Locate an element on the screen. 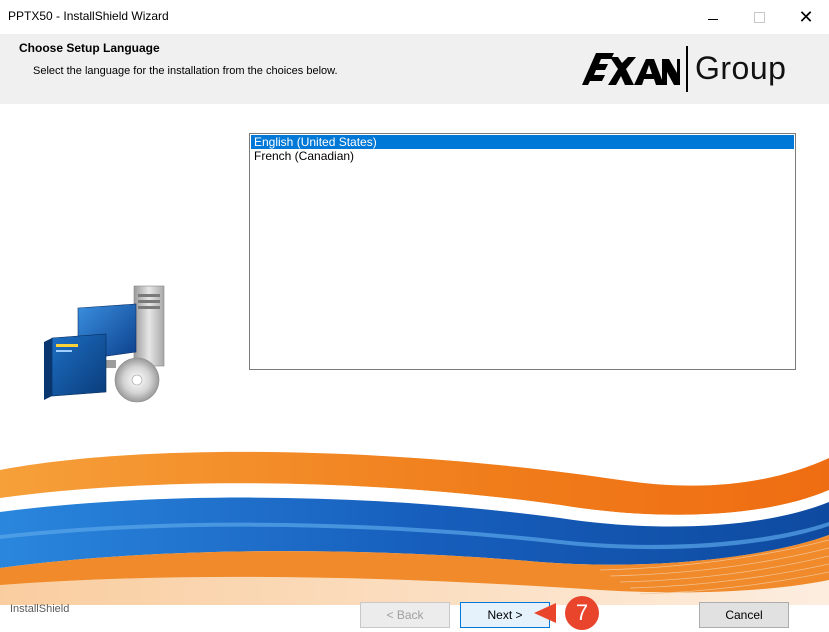  exan-logo-mark is located at coordinates (631, 69).